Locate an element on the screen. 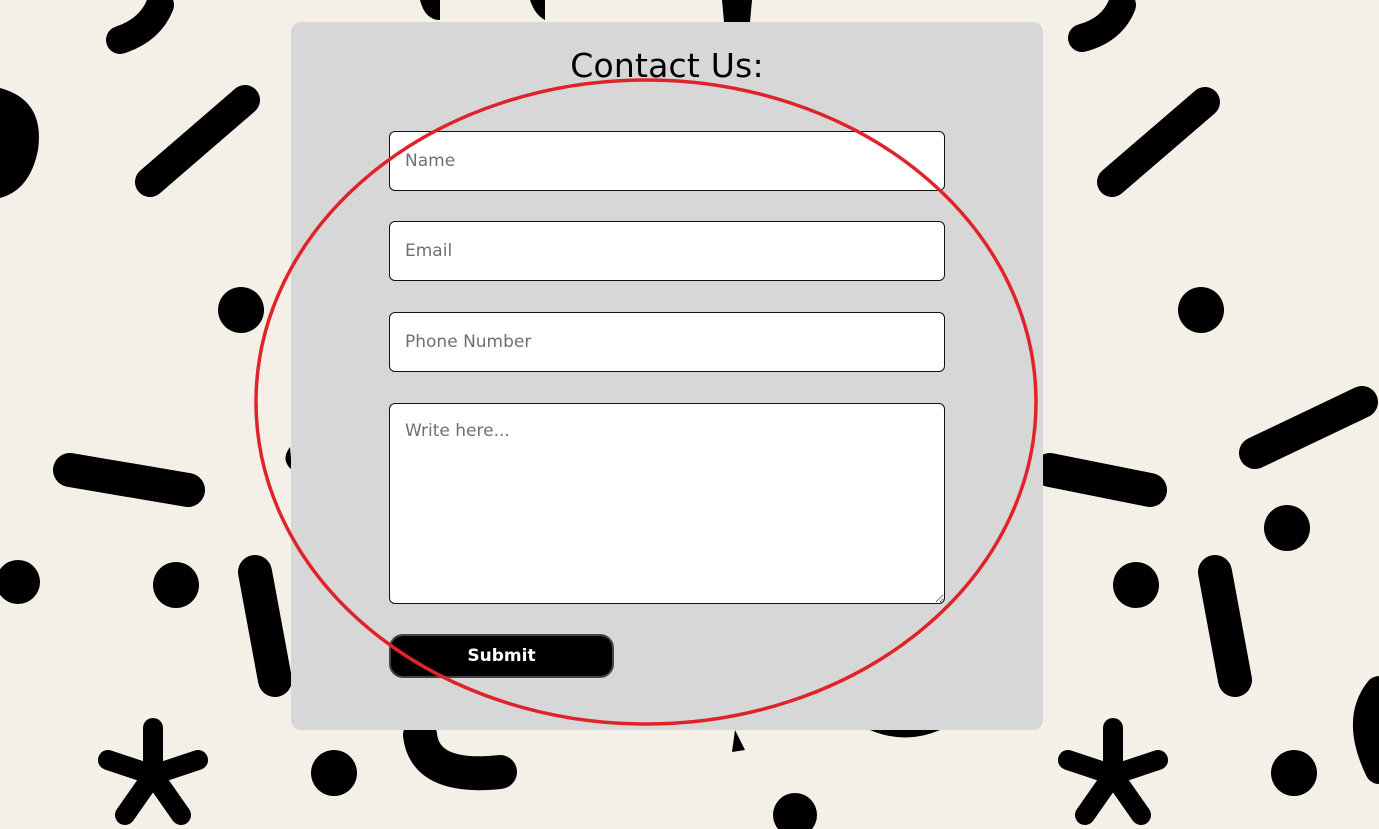  email-input is located at coordinates (667, 251).